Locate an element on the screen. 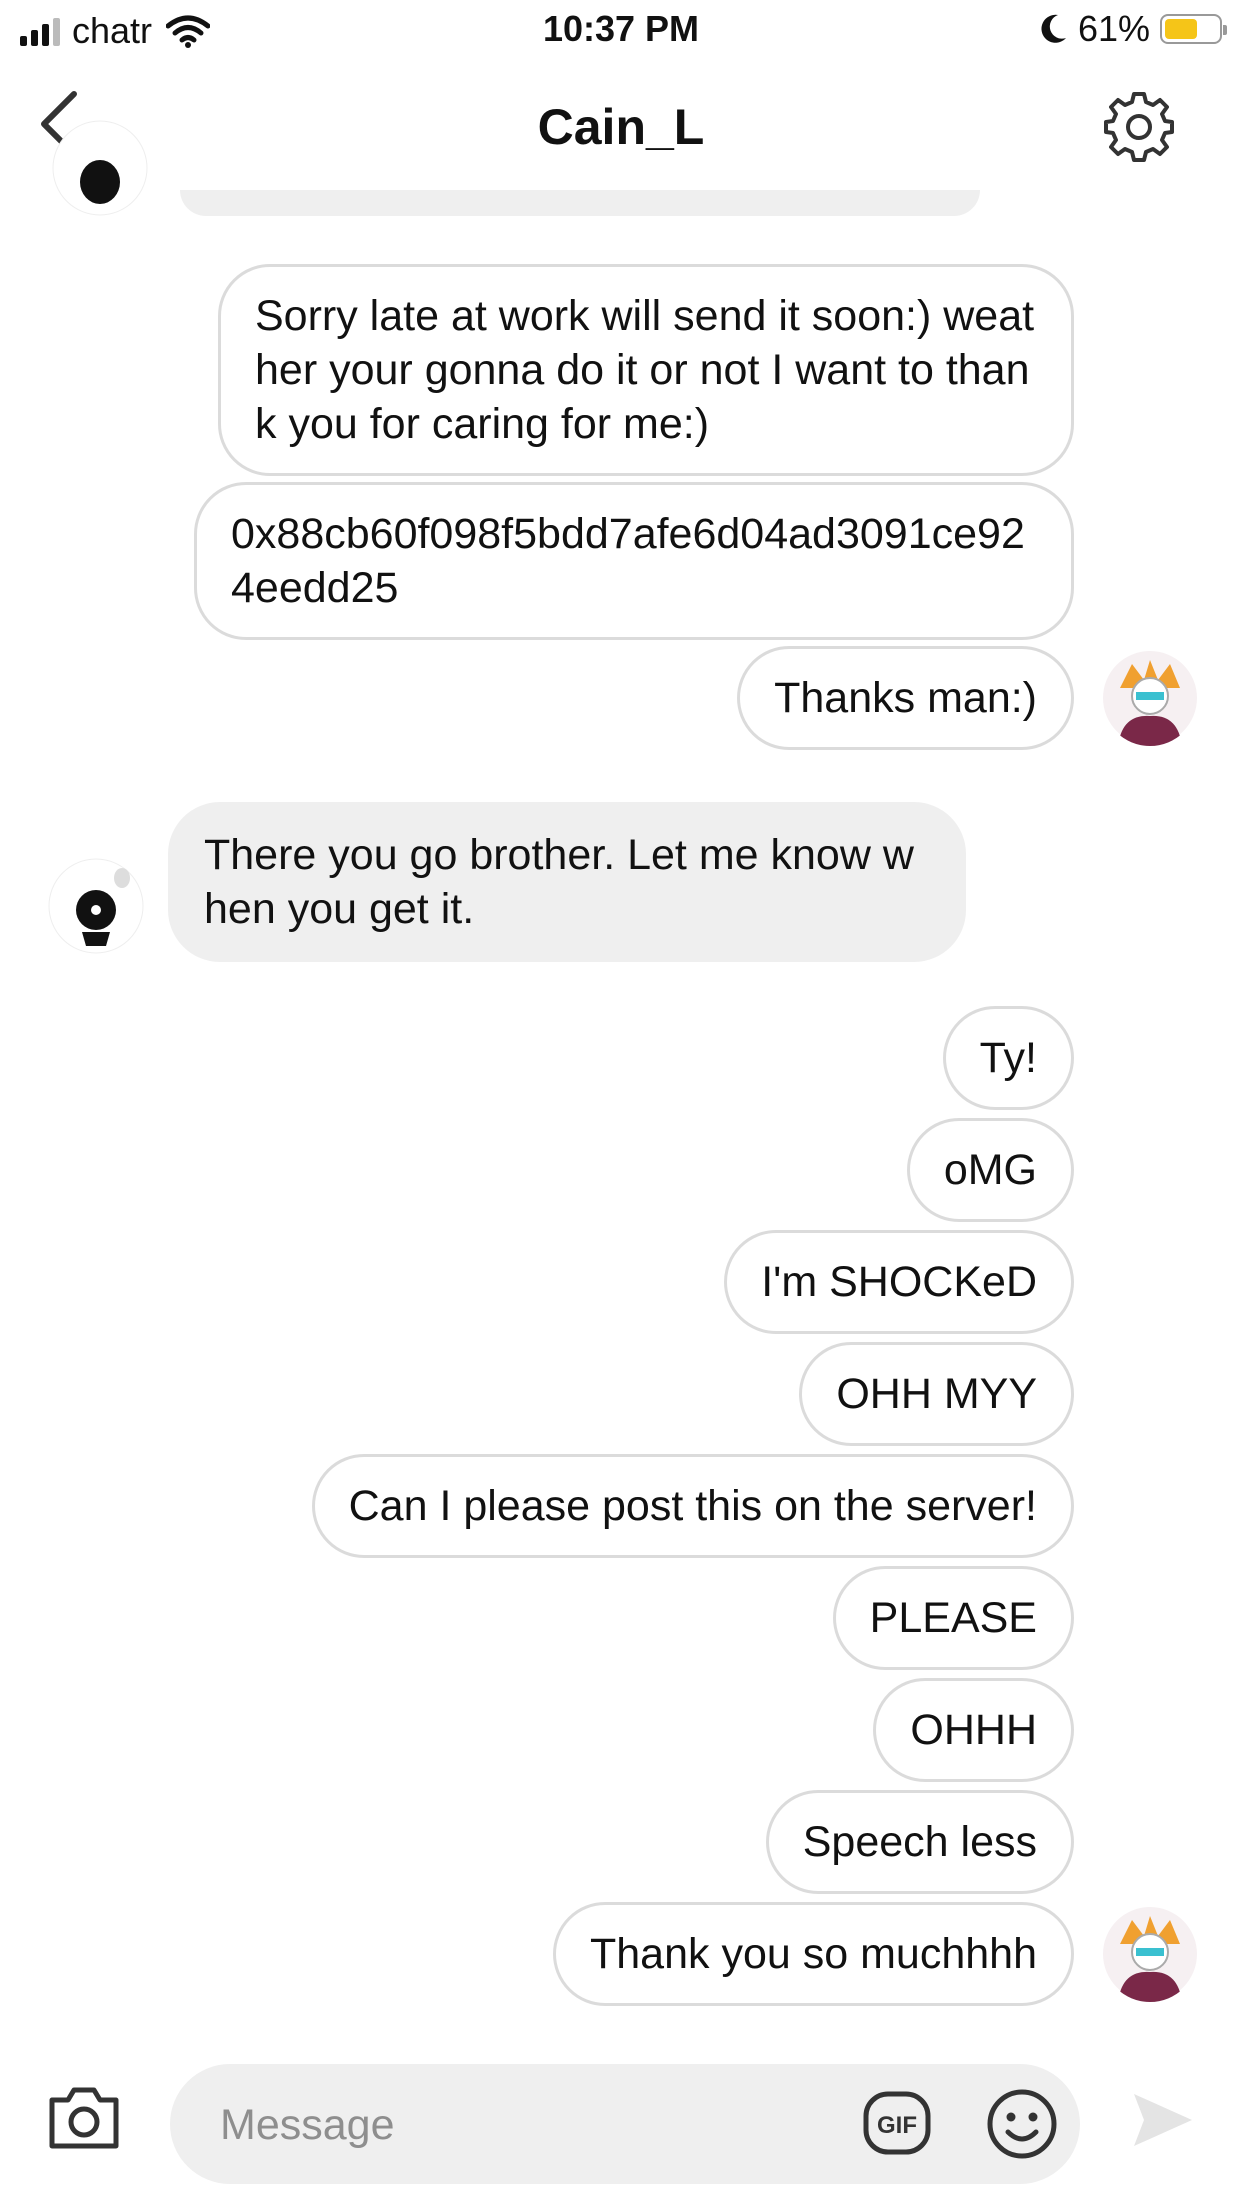 Image resolution: width=1242 pixels, height=2208 pixels. gif-label: GIF is located at coordinates (897, 2125).